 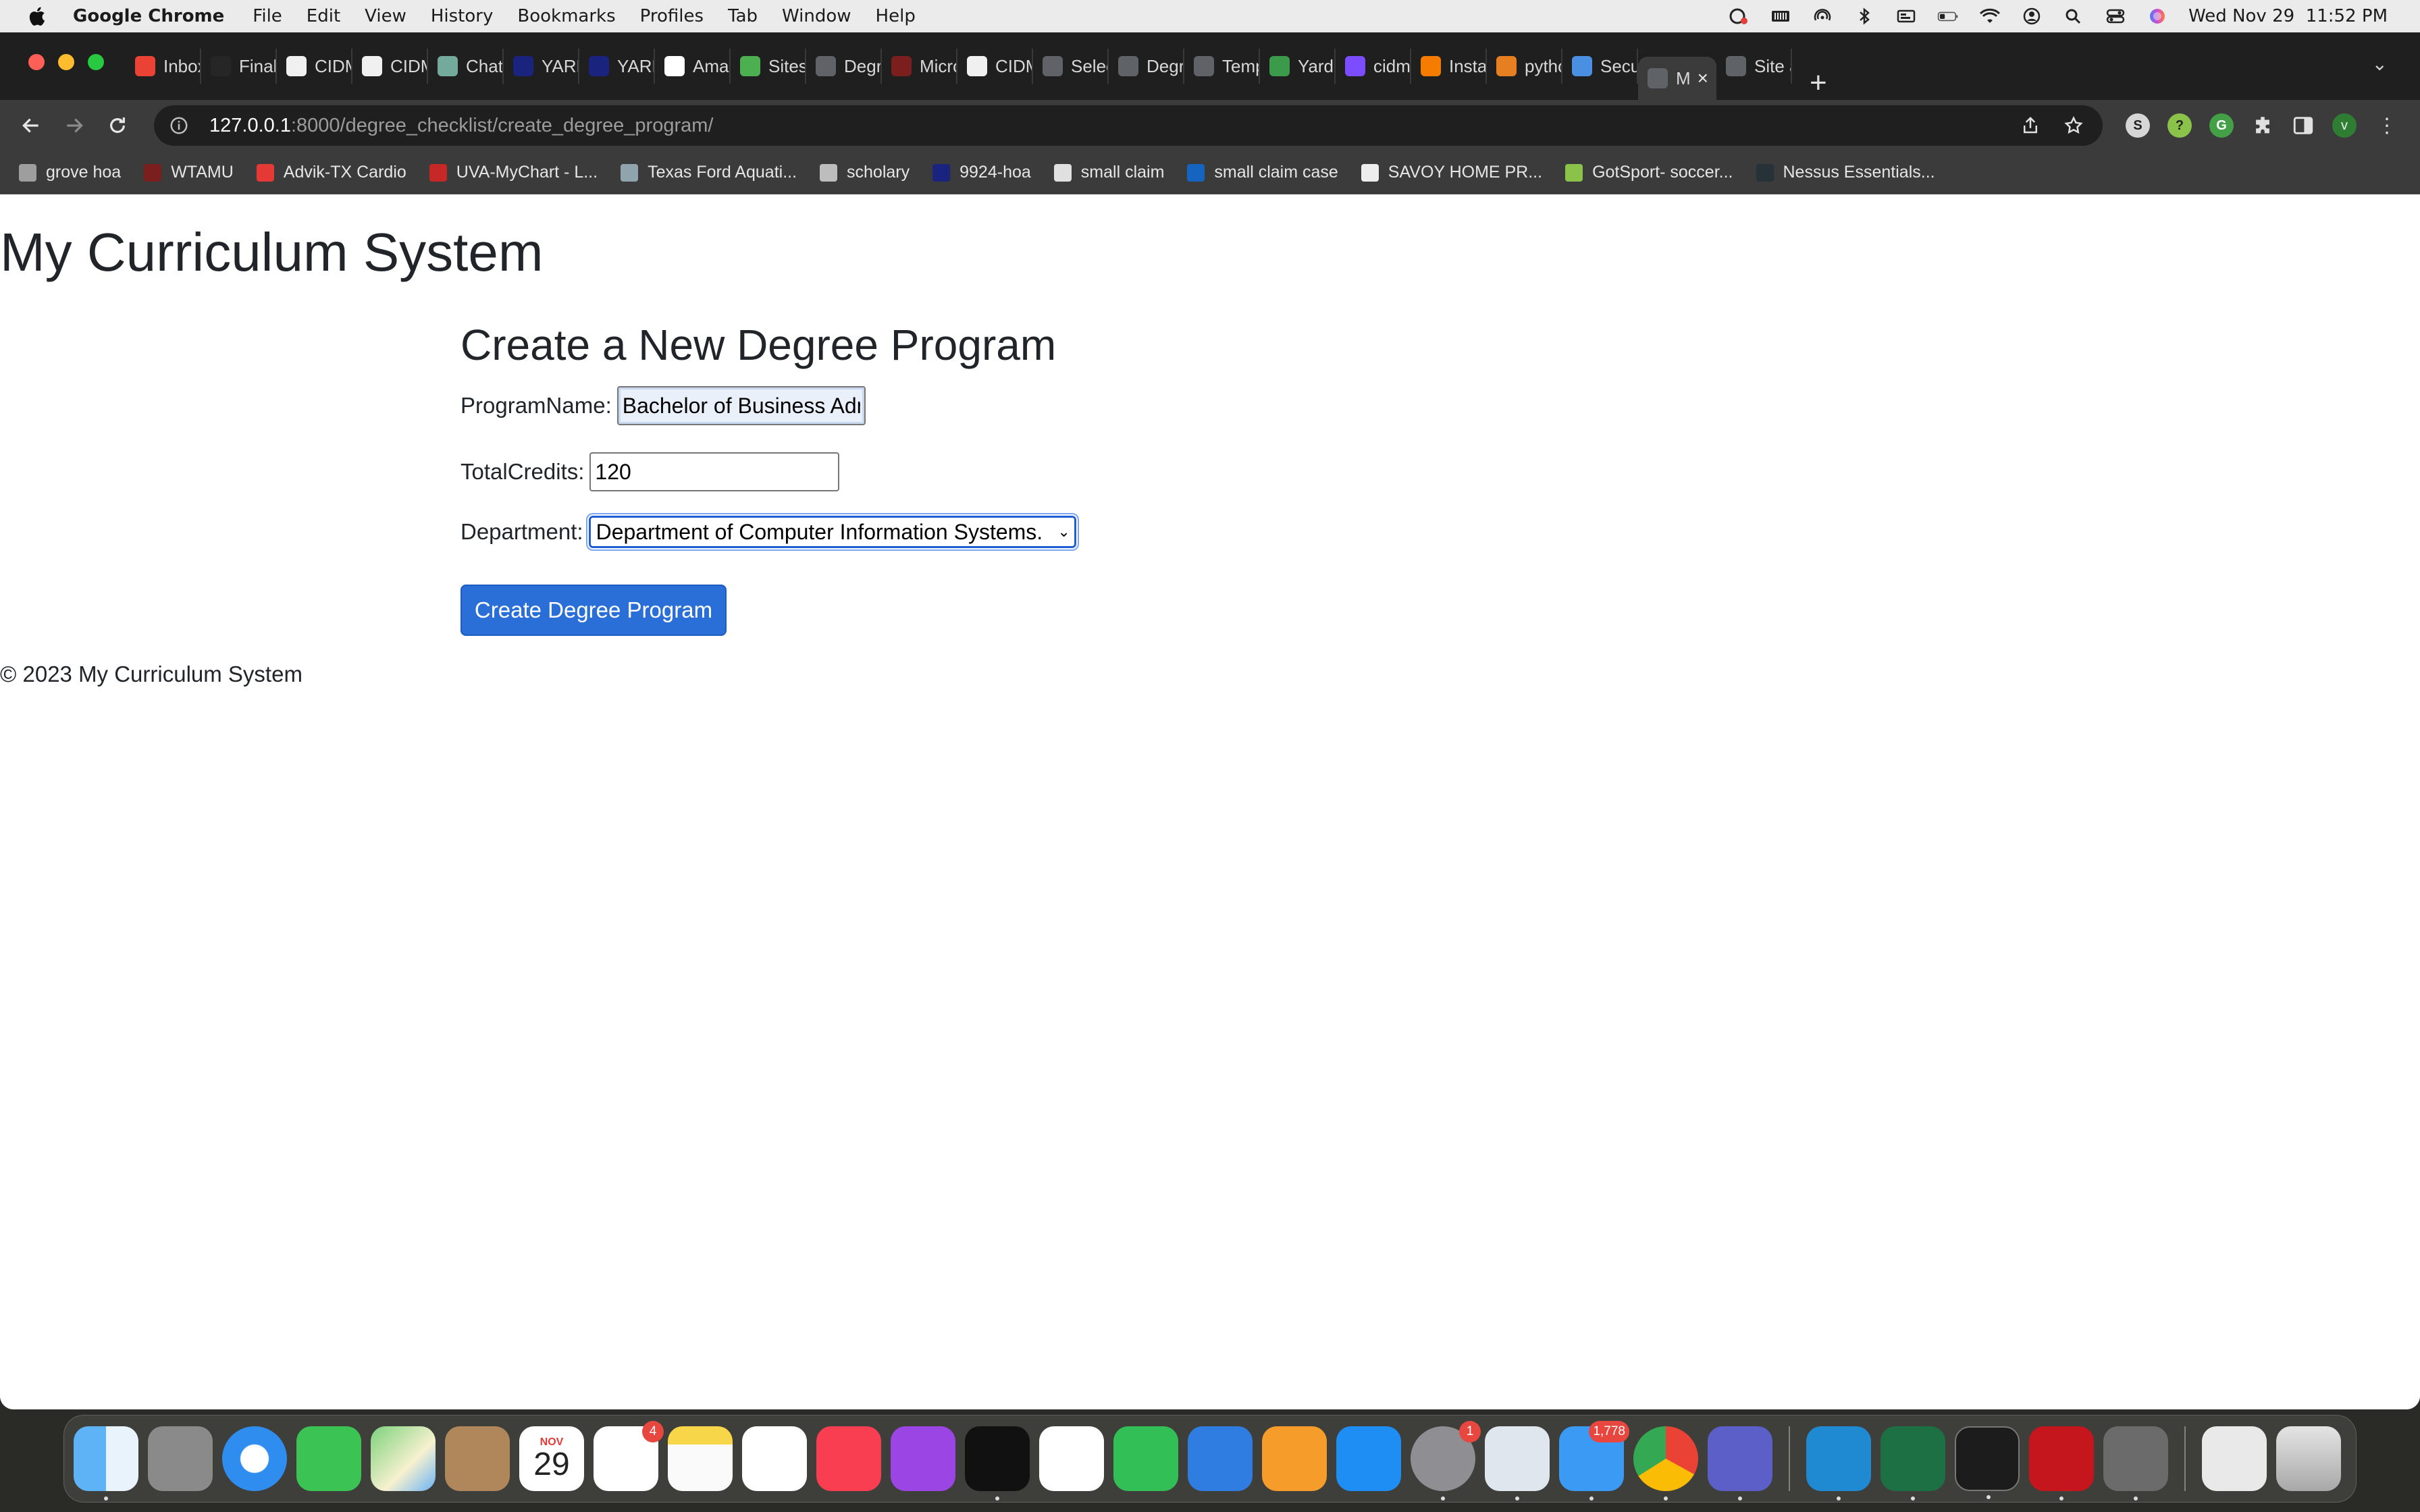 I want to click on apple-tv-icon, so click(x=997, y=1463).